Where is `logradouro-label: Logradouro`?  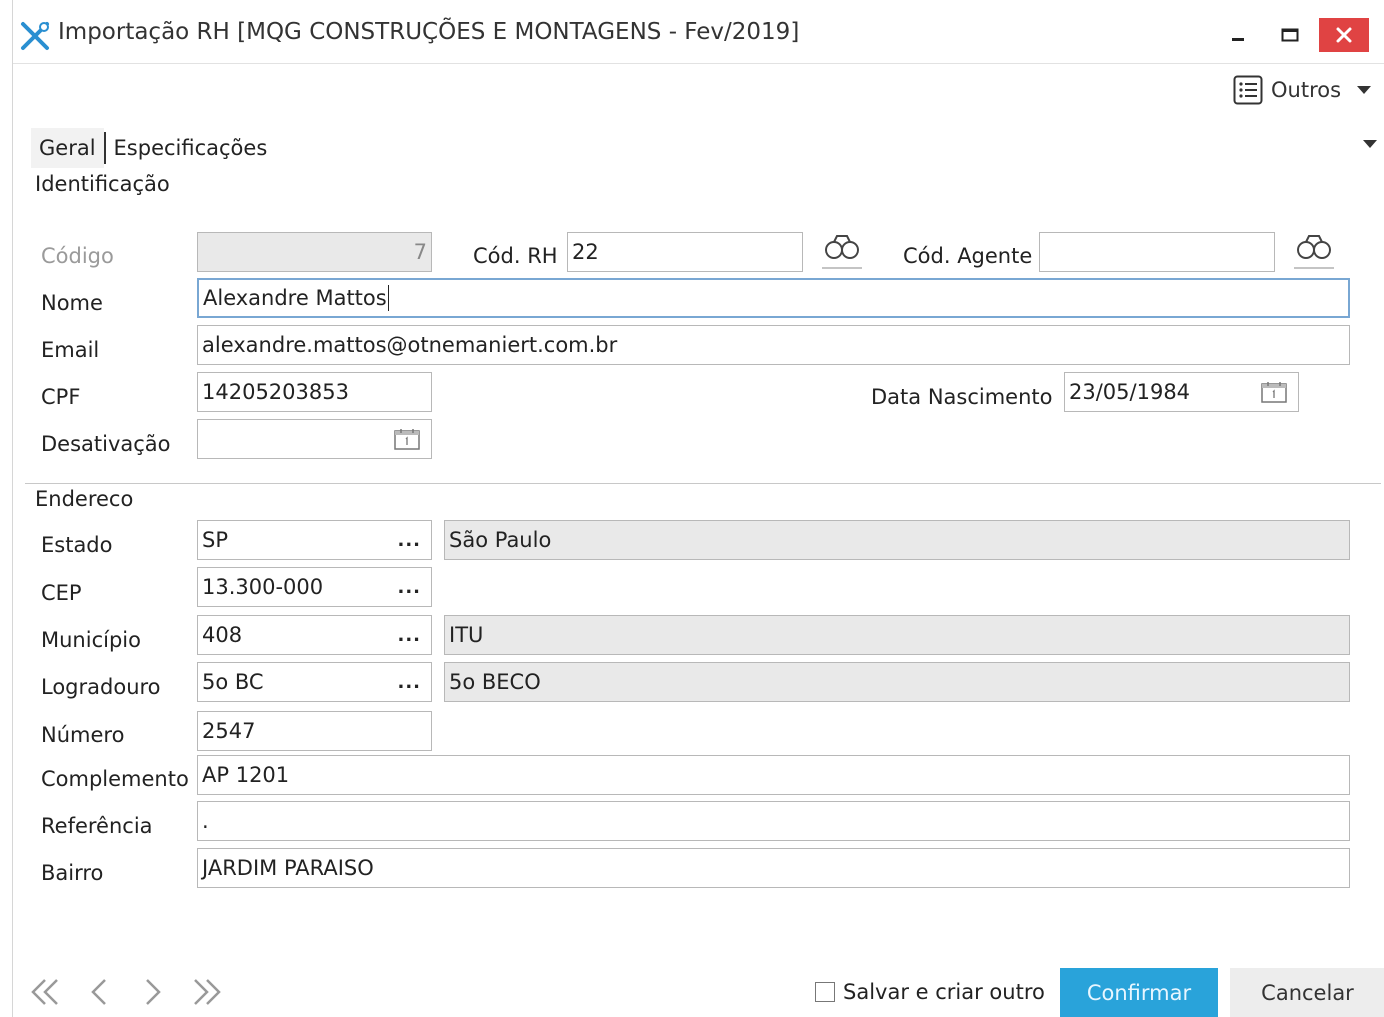 logradouro-label: Logradouro is located at coordinates (101, 687).